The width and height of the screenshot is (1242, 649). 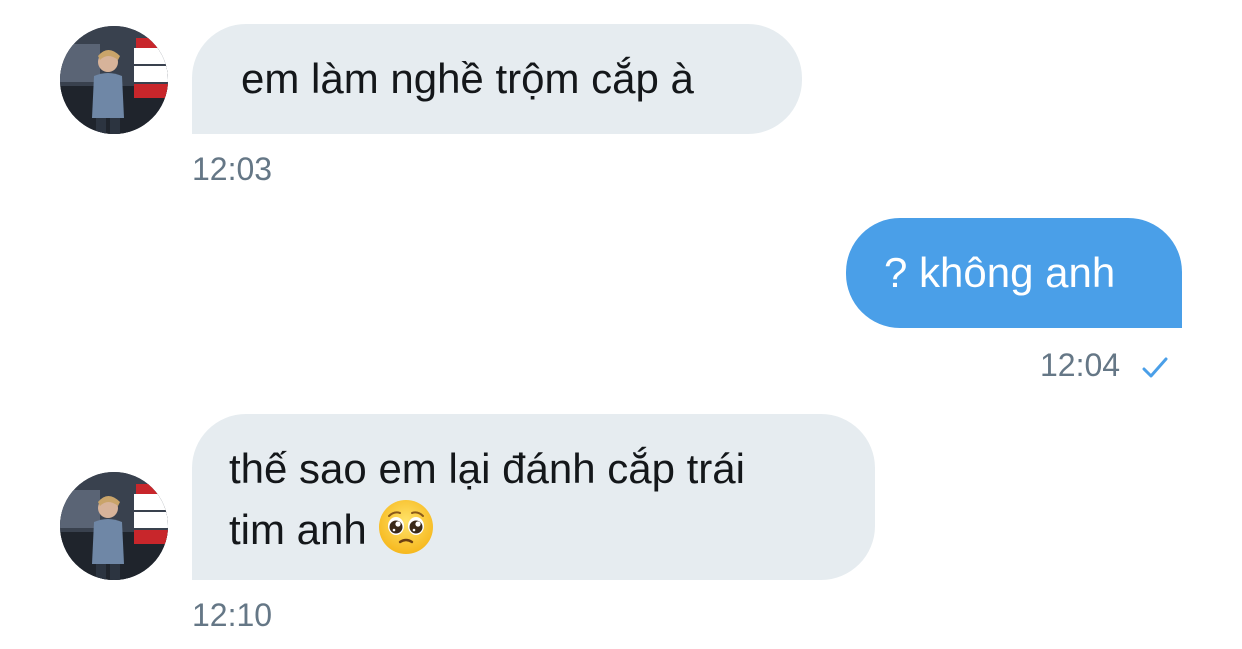 I want to click on message-bubble-outgoing: ? không anh, so click(x=1014, y=273).